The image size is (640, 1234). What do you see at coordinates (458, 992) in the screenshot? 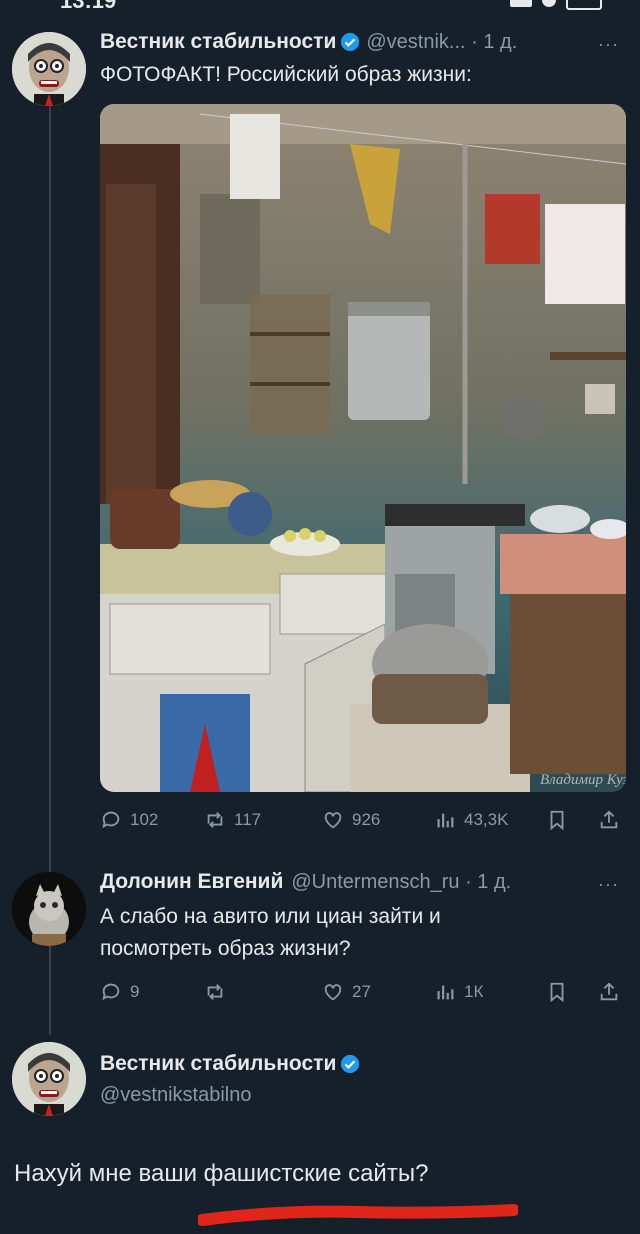
I see `views-button: 1К` at bounding box center [458, 992].